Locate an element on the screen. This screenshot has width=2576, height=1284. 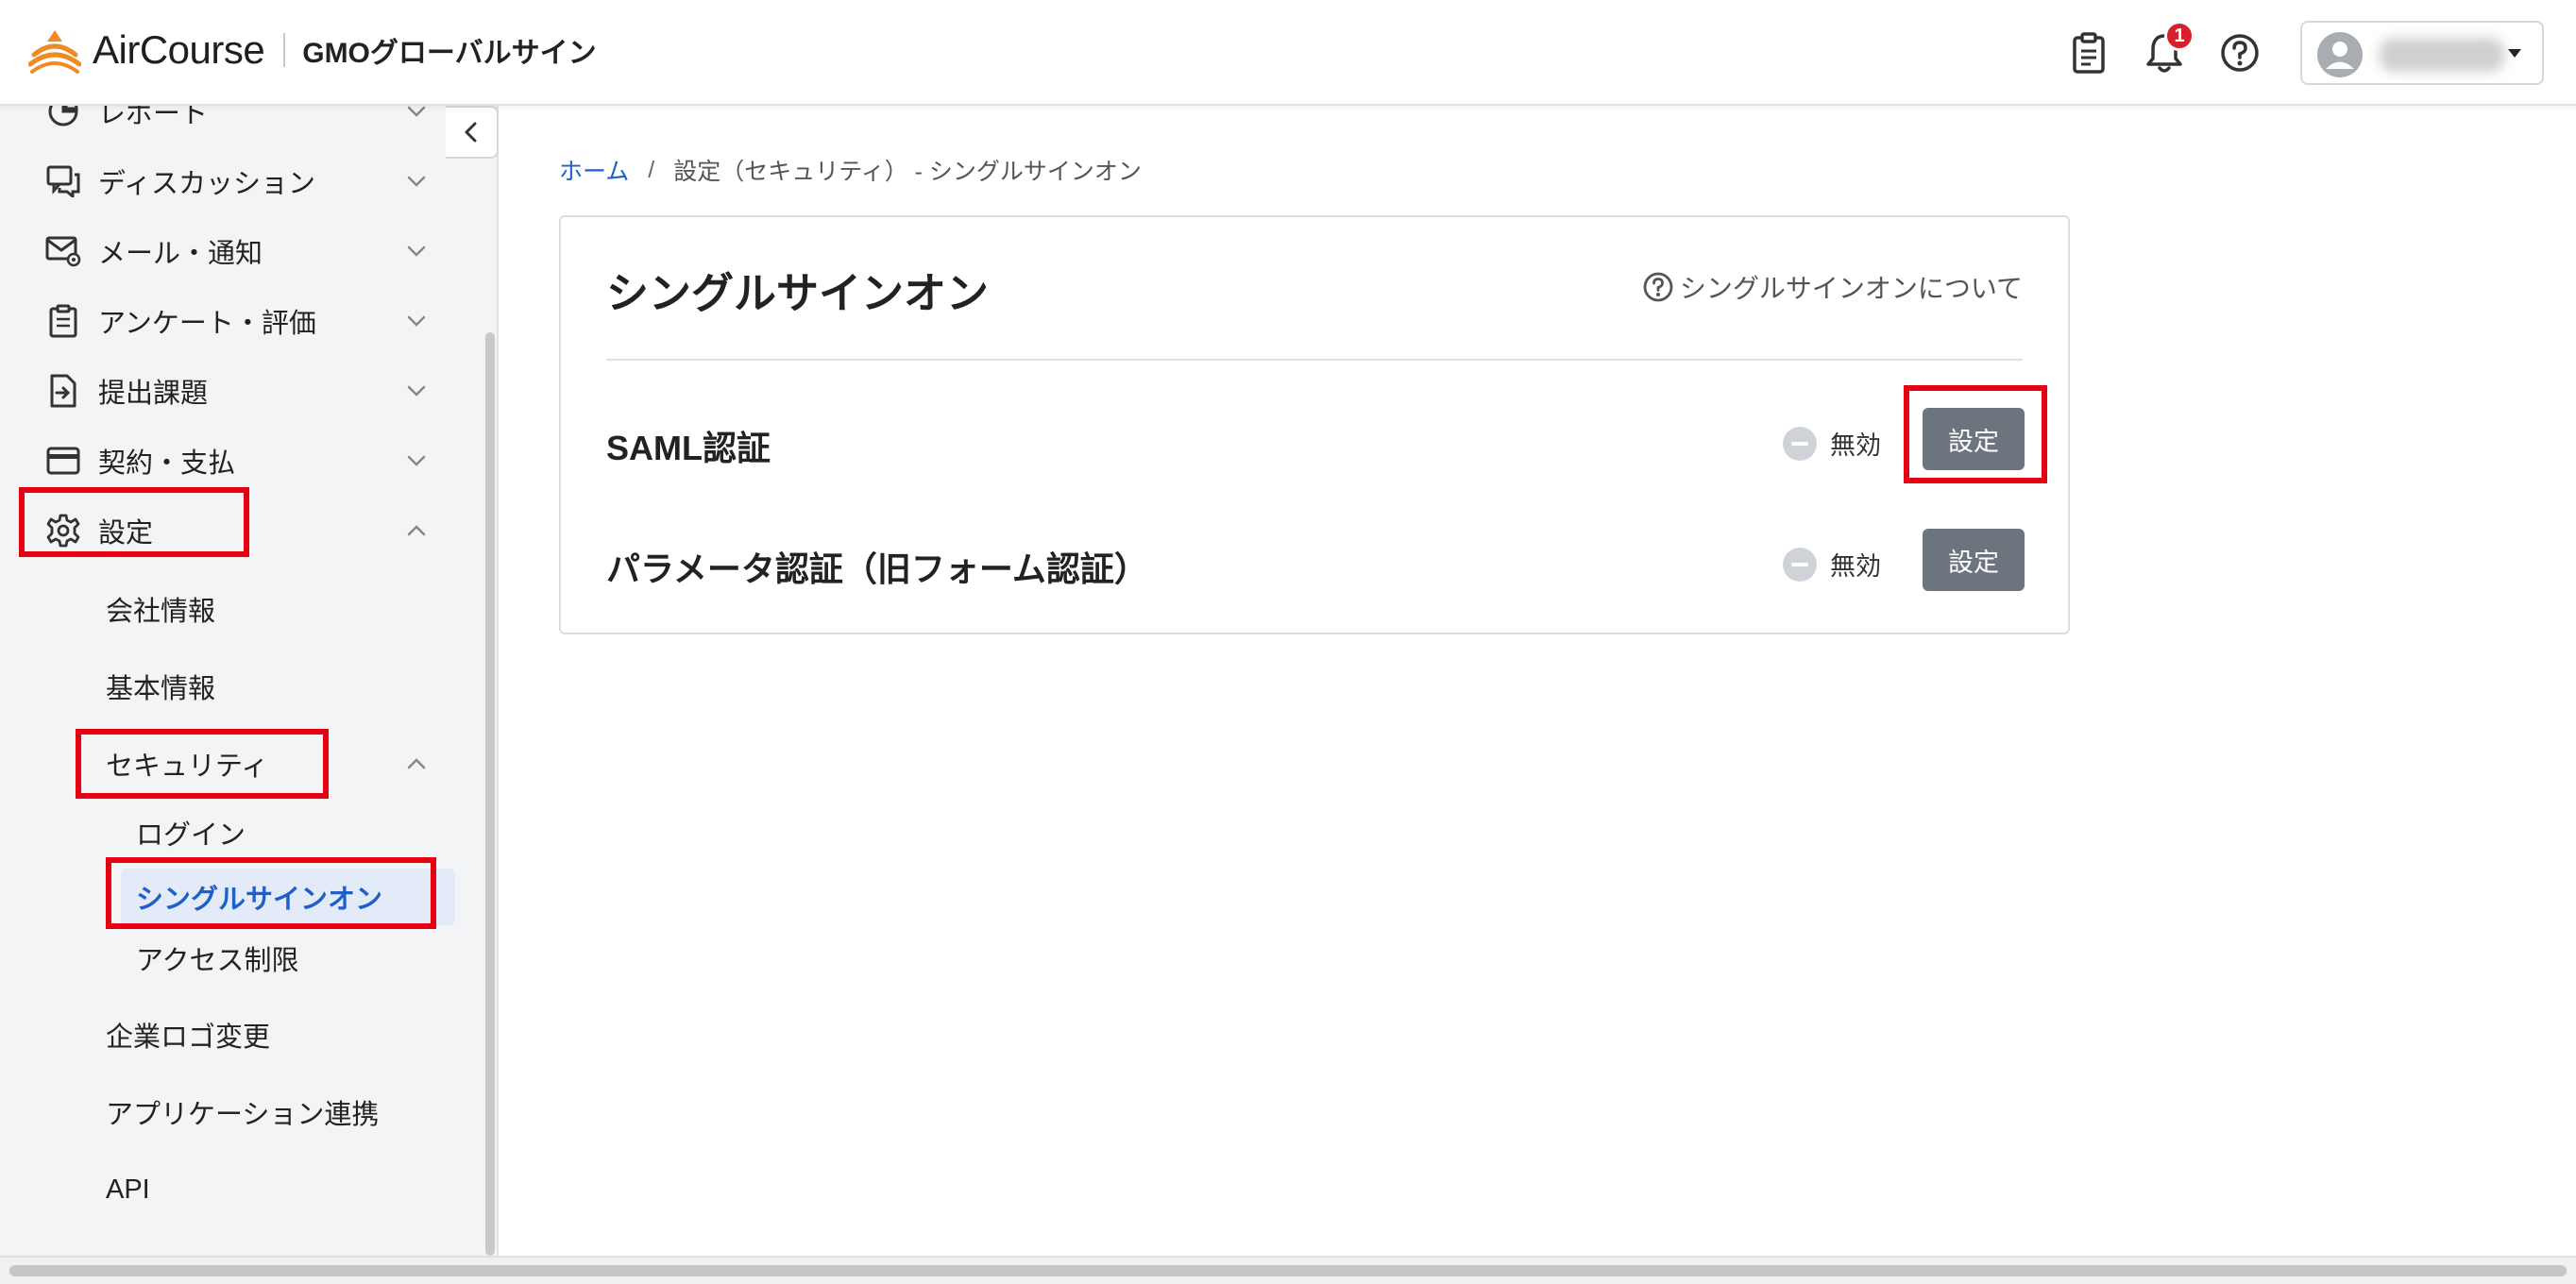
sidebar-subitem-security: セキュリティ is located at coordinates (313, 763).